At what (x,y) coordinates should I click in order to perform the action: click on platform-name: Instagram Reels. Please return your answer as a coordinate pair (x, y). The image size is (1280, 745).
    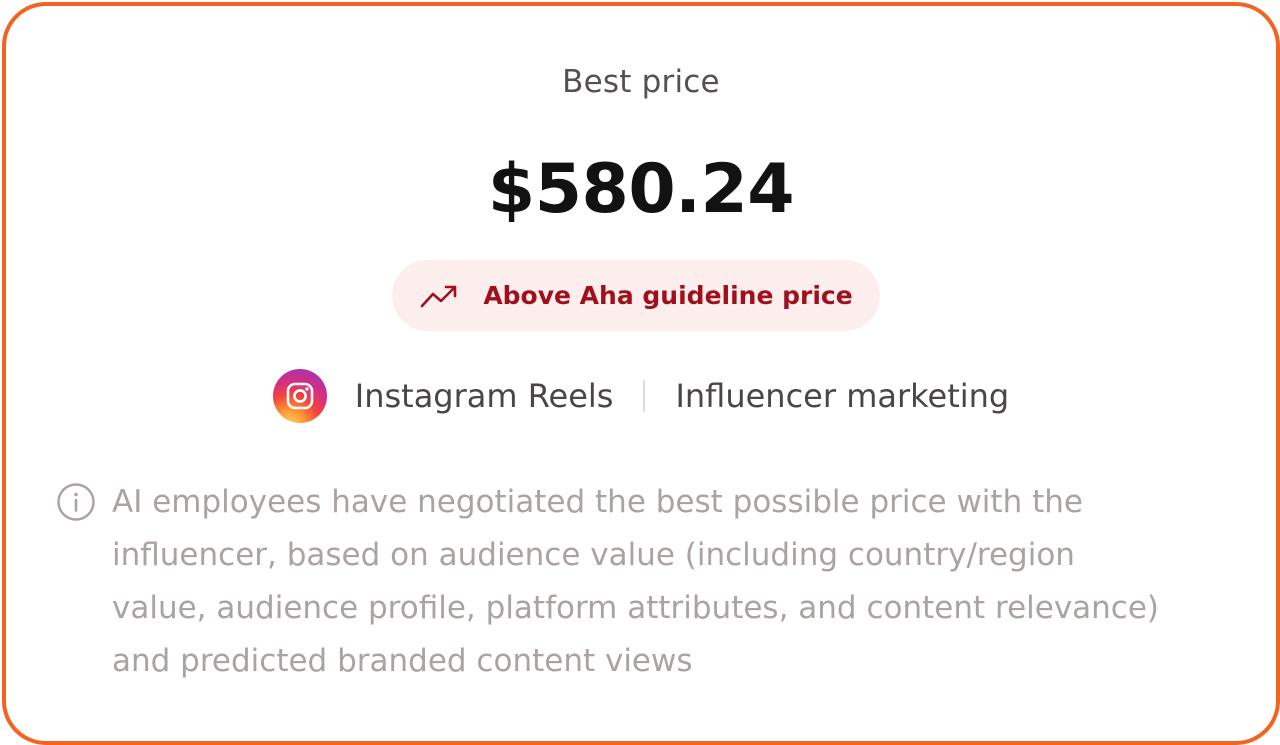
    Looking at the image, I should click on (484, 396).